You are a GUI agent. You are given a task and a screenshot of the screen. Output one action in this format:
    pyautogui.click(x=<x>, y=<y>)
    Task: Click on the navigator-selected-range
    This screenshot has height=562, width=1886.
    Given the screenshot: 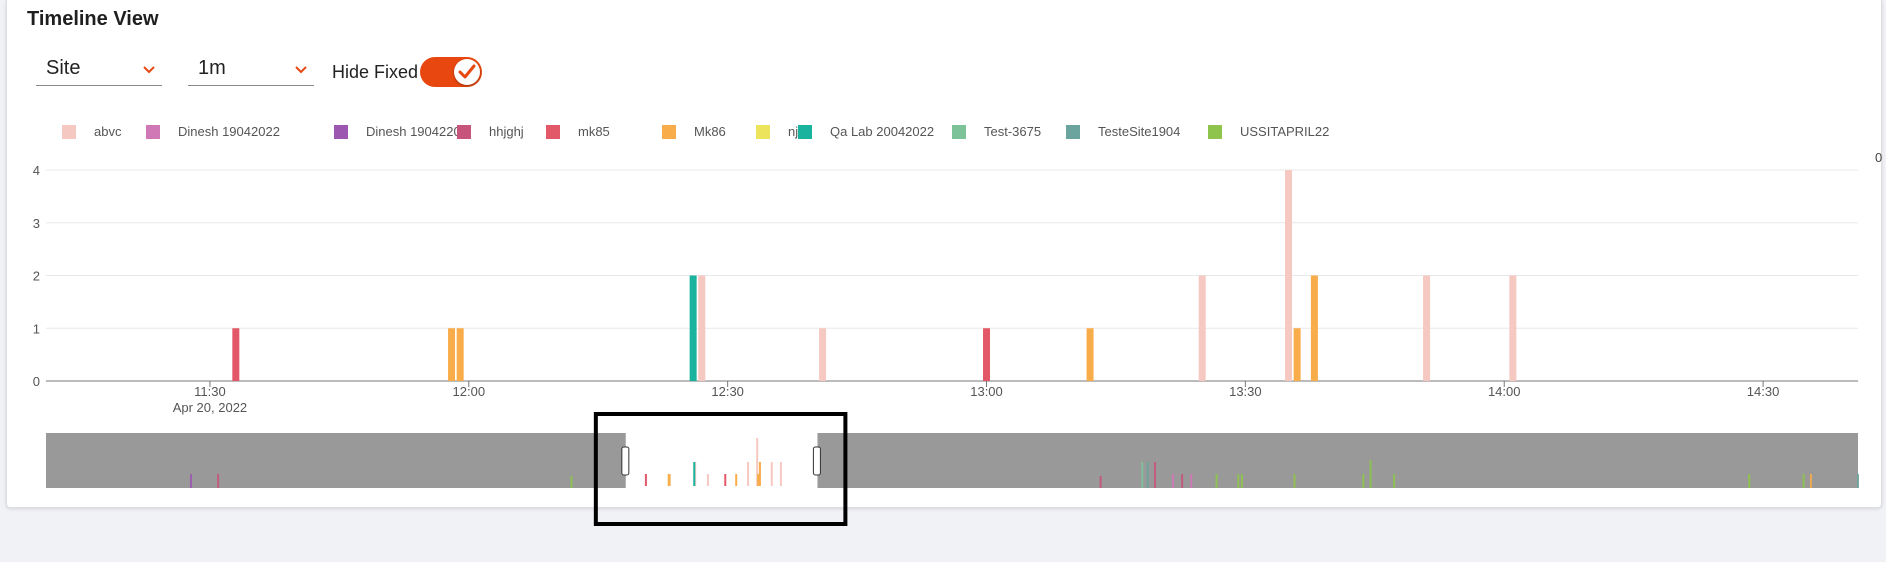 What is the action you would take?
    pyautogui.click(x=721, y=460)
    